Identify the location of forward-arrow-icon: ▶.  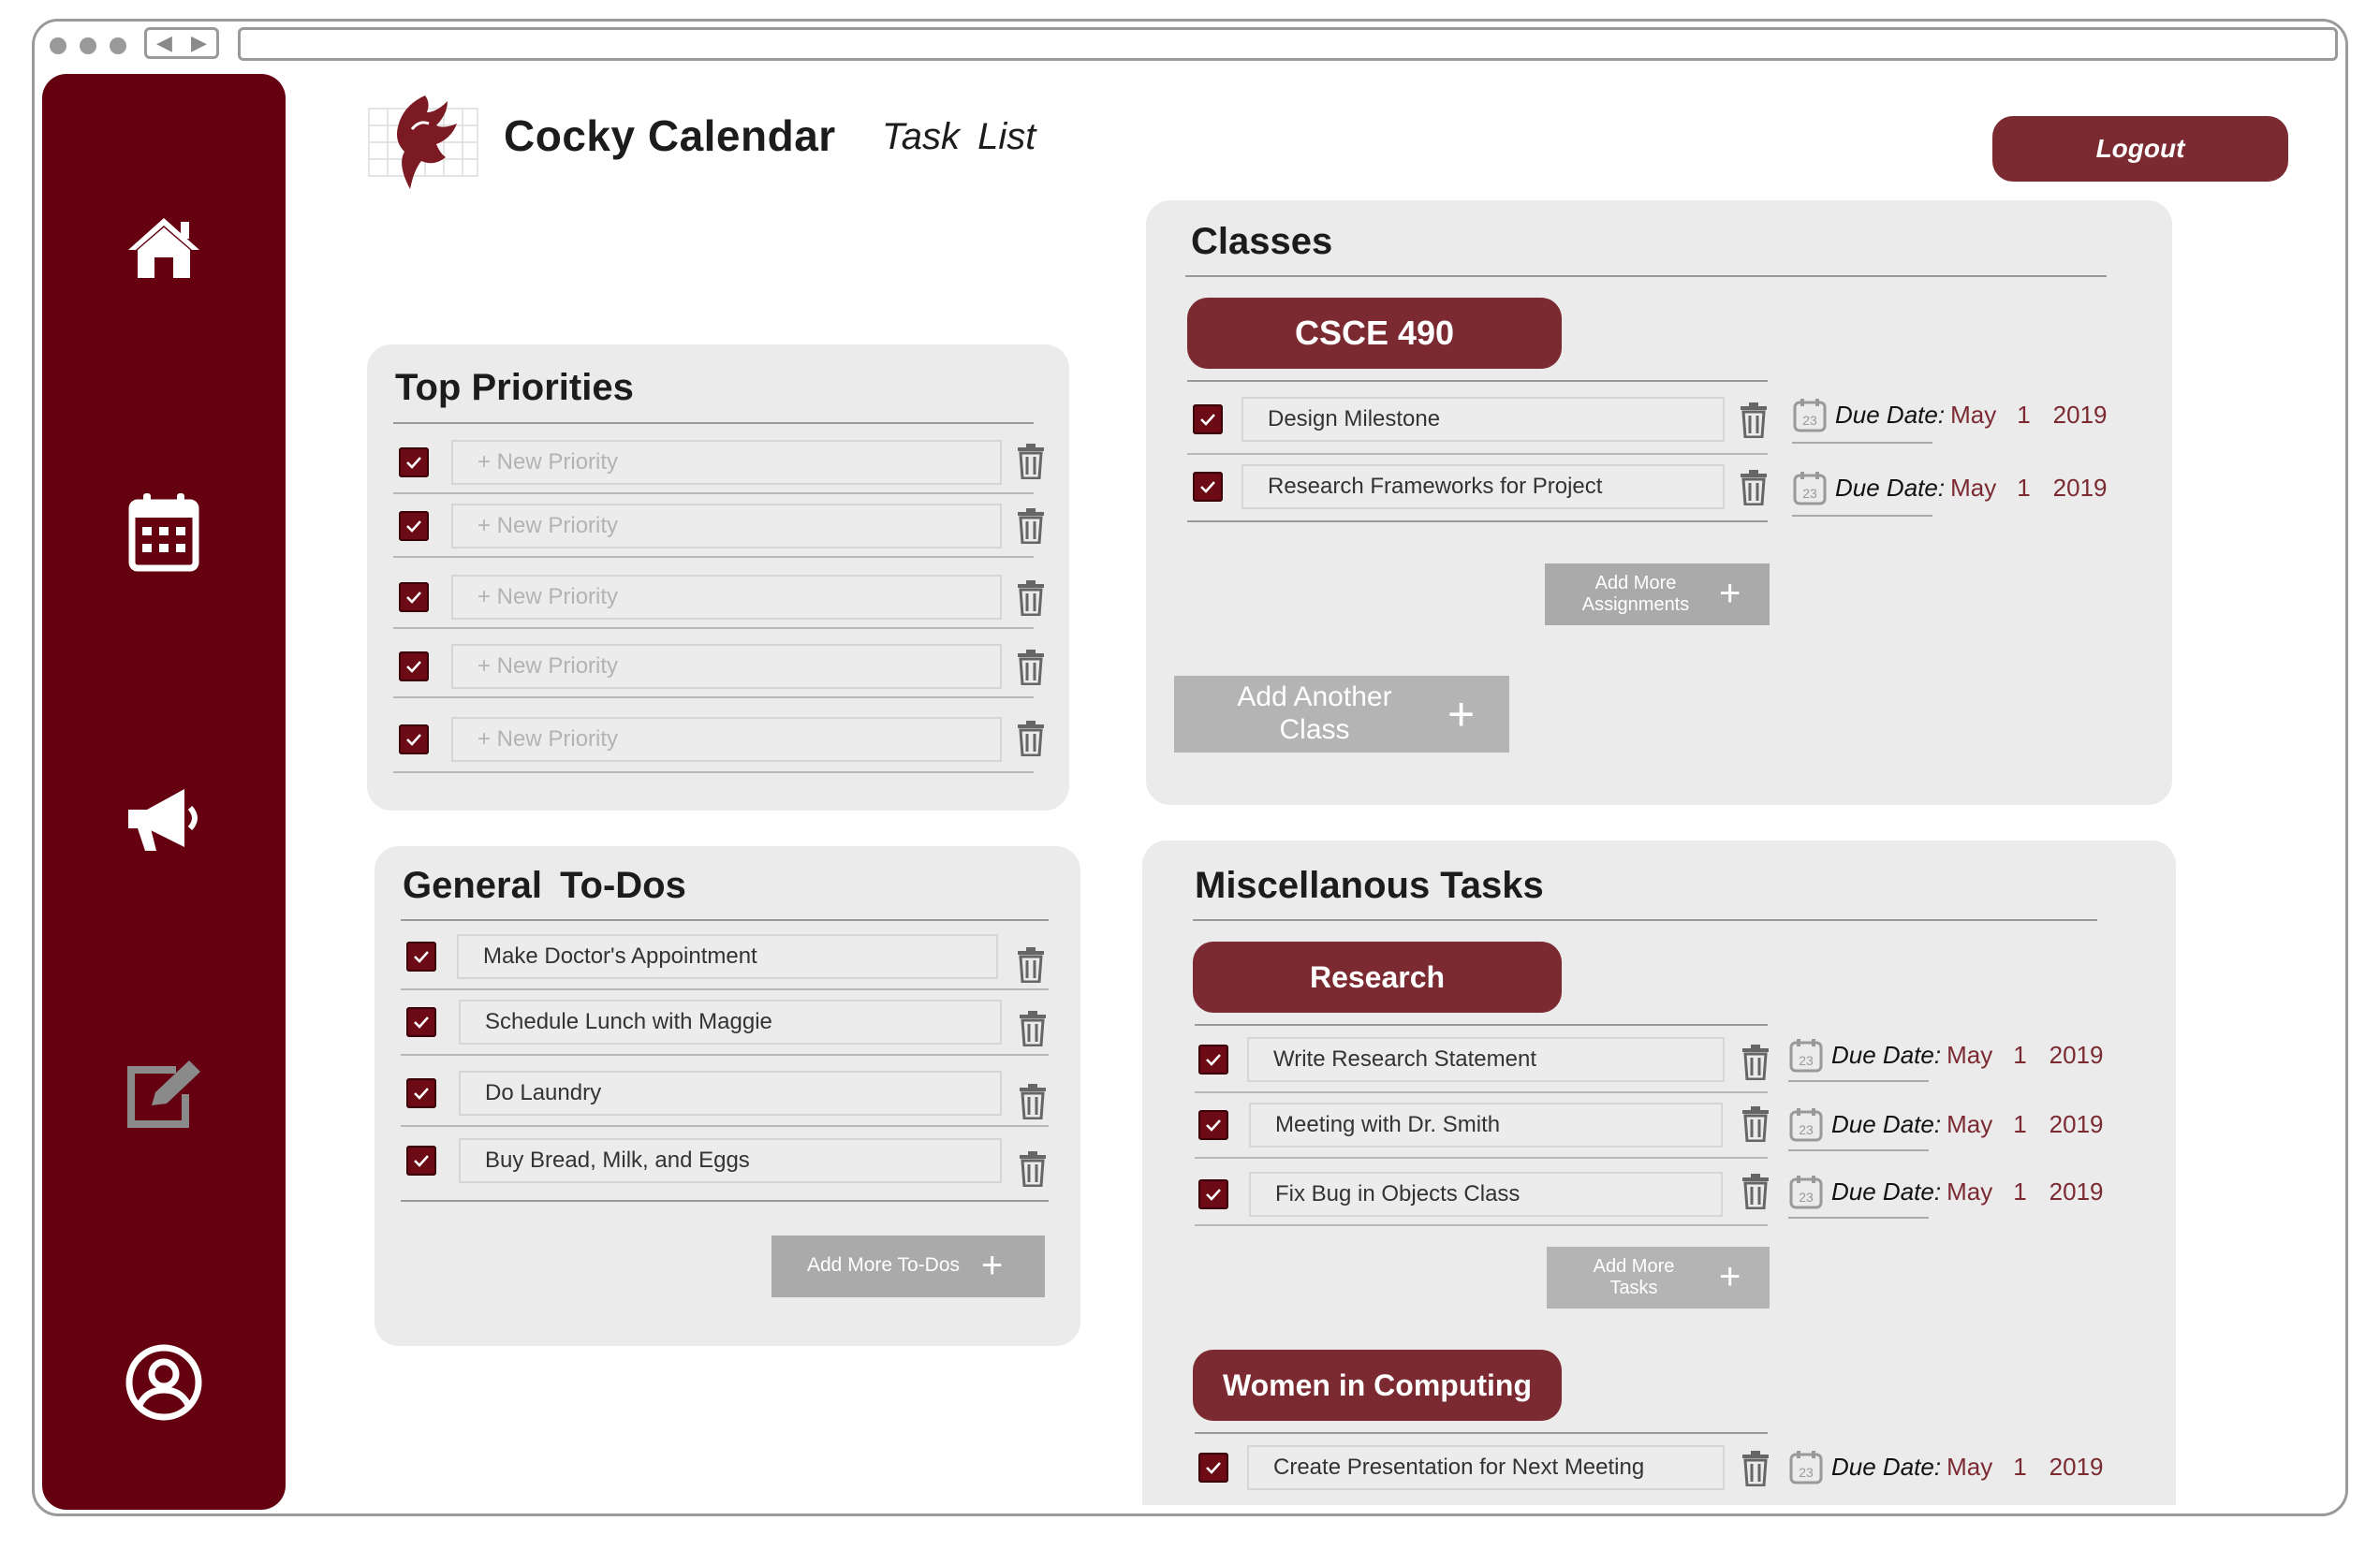
(199, 43).